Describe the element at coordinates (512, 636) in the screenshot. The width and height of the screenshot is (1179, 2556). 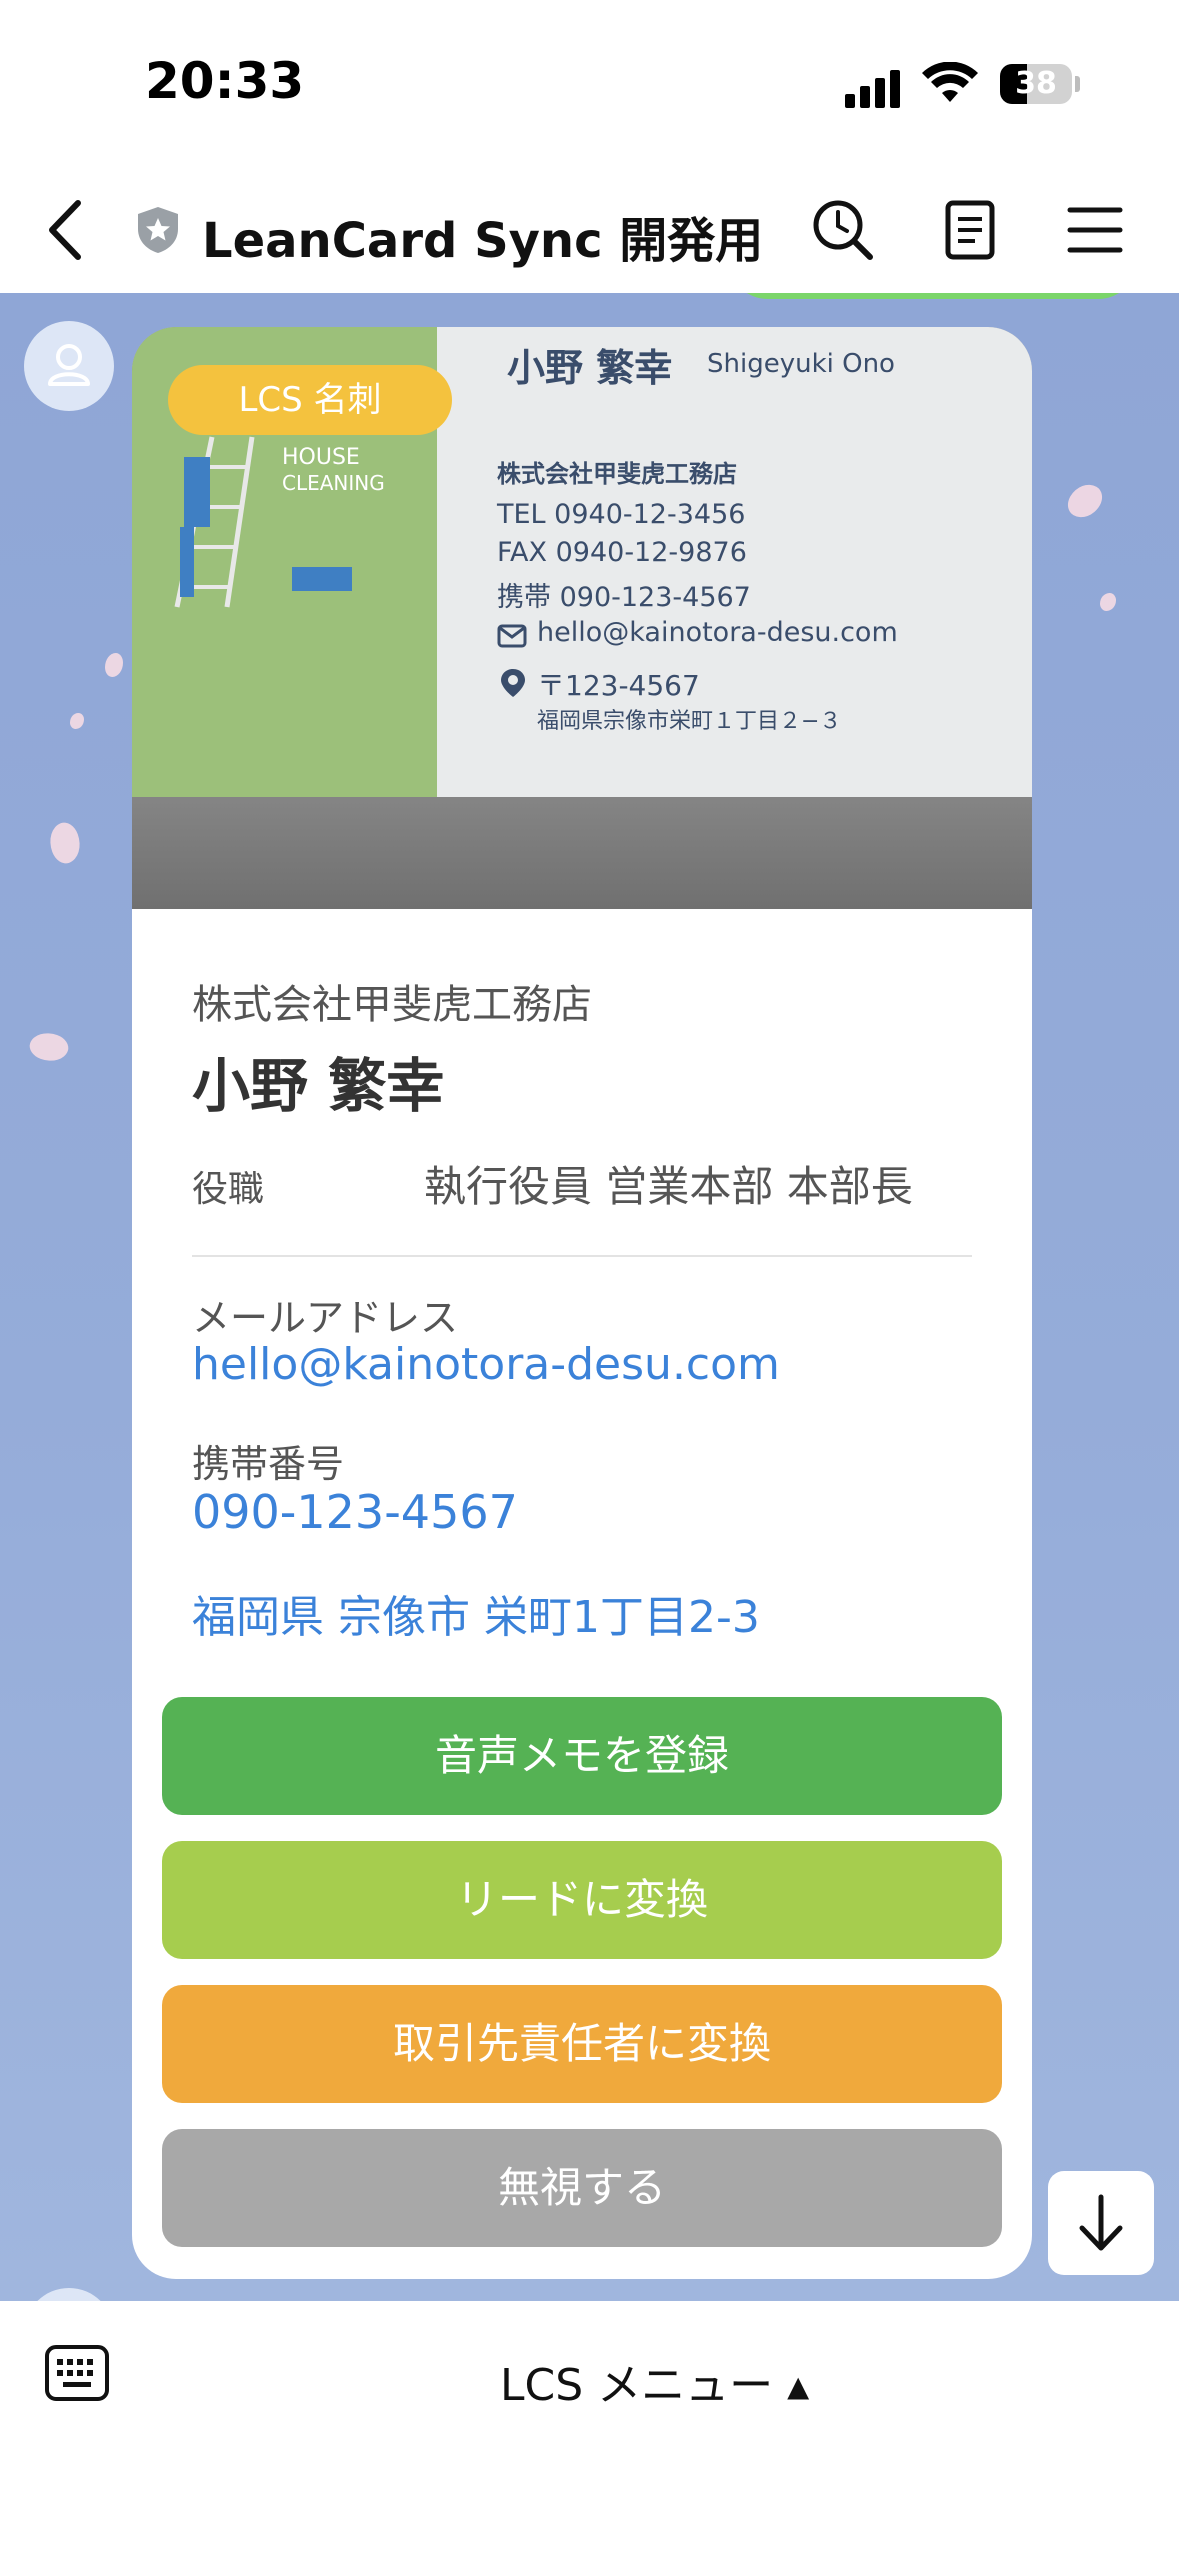
I see `mail-icon` at that location.